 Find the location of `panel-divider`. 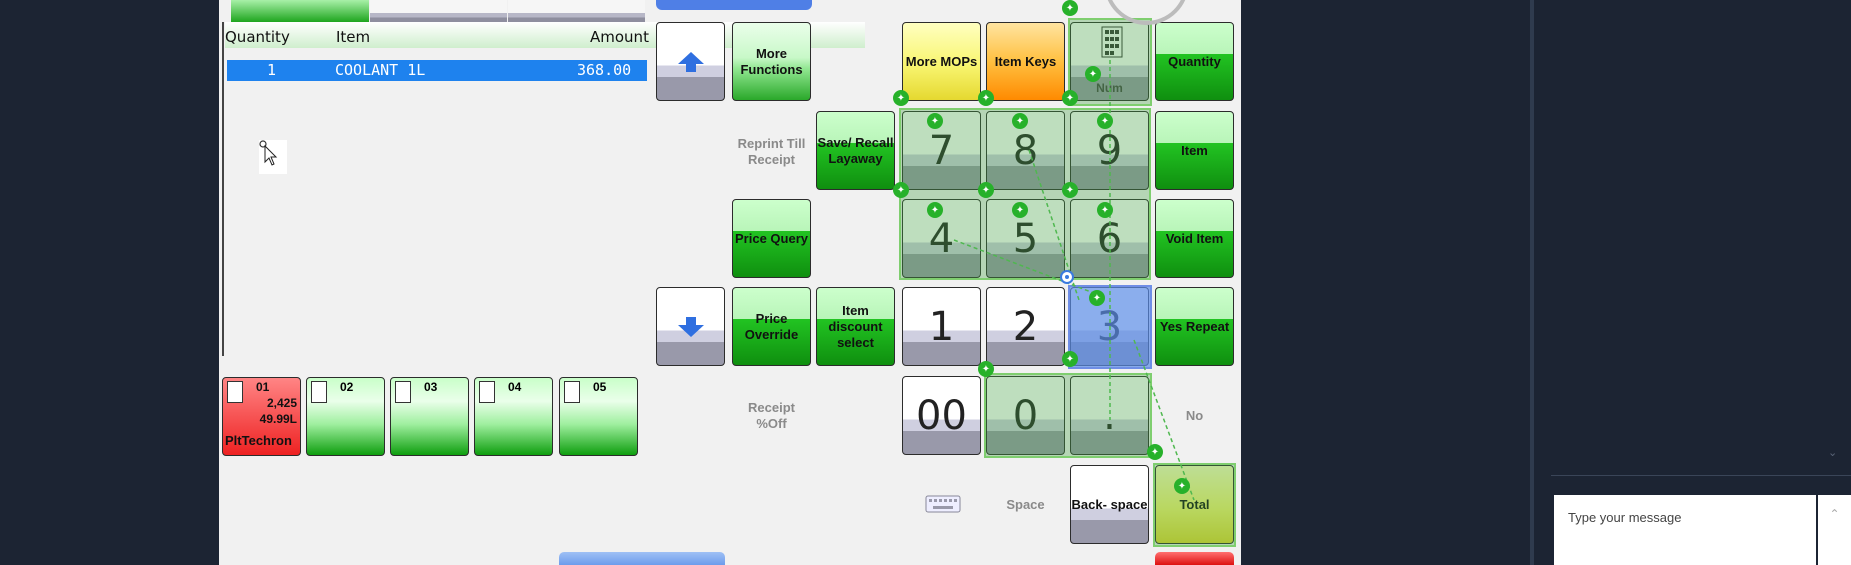

panel-divider is located at coordinates (1532, 282).